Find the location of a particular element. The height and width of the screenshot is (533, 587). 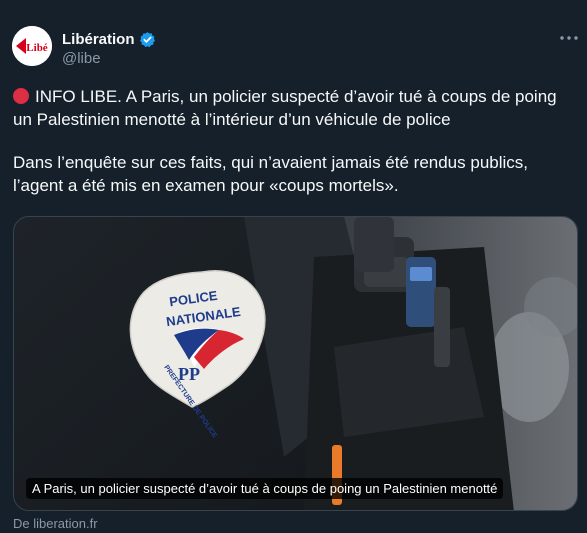

red-circle-emoji-icon is located at coordinates (21, 96).